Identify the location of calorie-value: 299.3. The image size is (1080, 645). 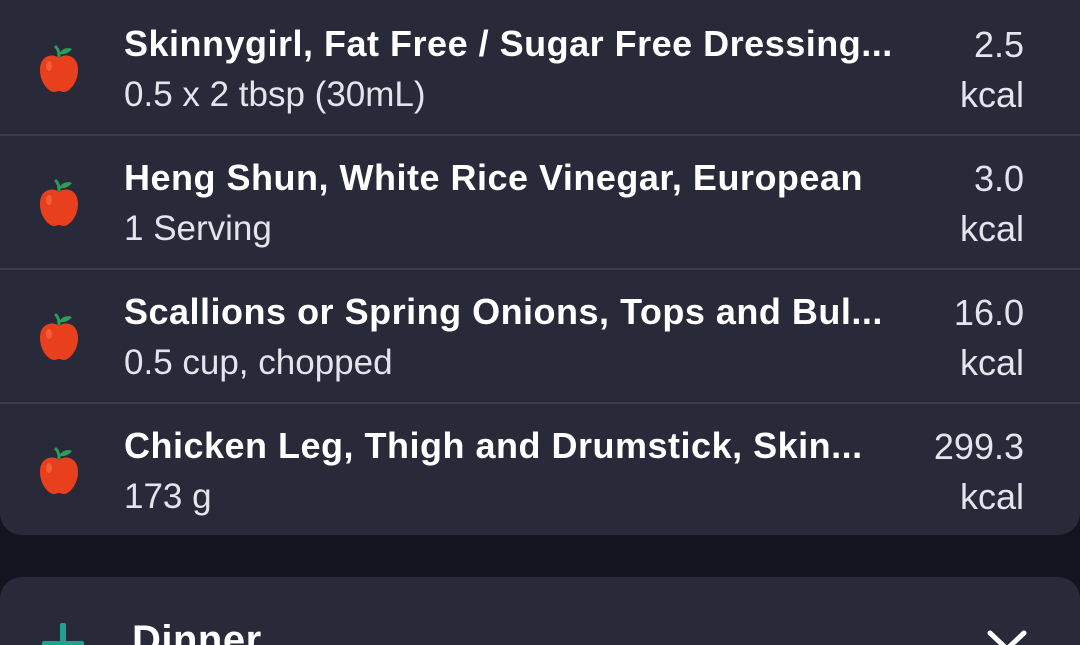
(978, 446).